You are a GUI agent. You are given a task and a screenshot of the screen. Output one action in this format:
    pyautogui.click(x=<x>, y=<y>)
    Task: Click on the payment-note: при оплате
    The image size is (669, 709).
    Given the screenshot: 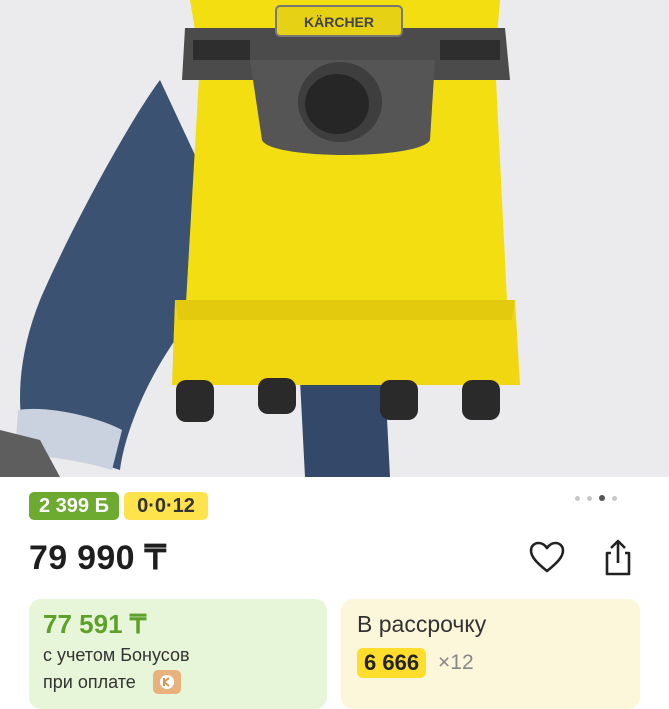 What is the action you would take?
    pyautogui.click(x=89, y=682)
    